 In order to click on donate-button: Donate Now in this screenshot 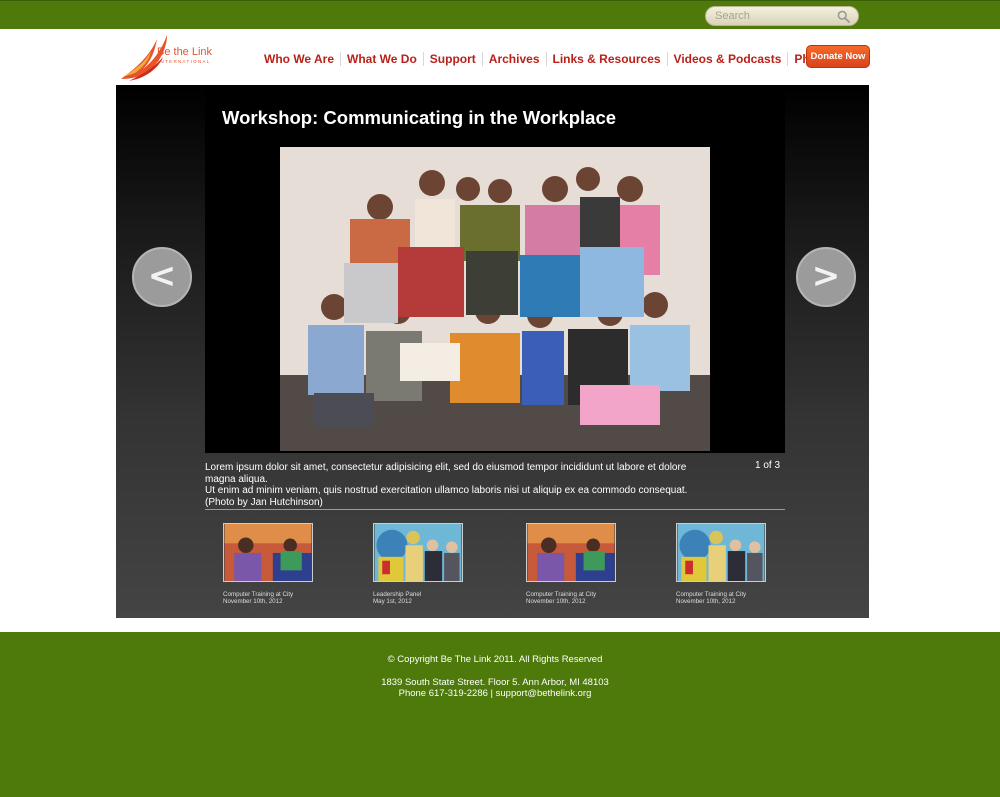, I will do `click(838, 56)`.